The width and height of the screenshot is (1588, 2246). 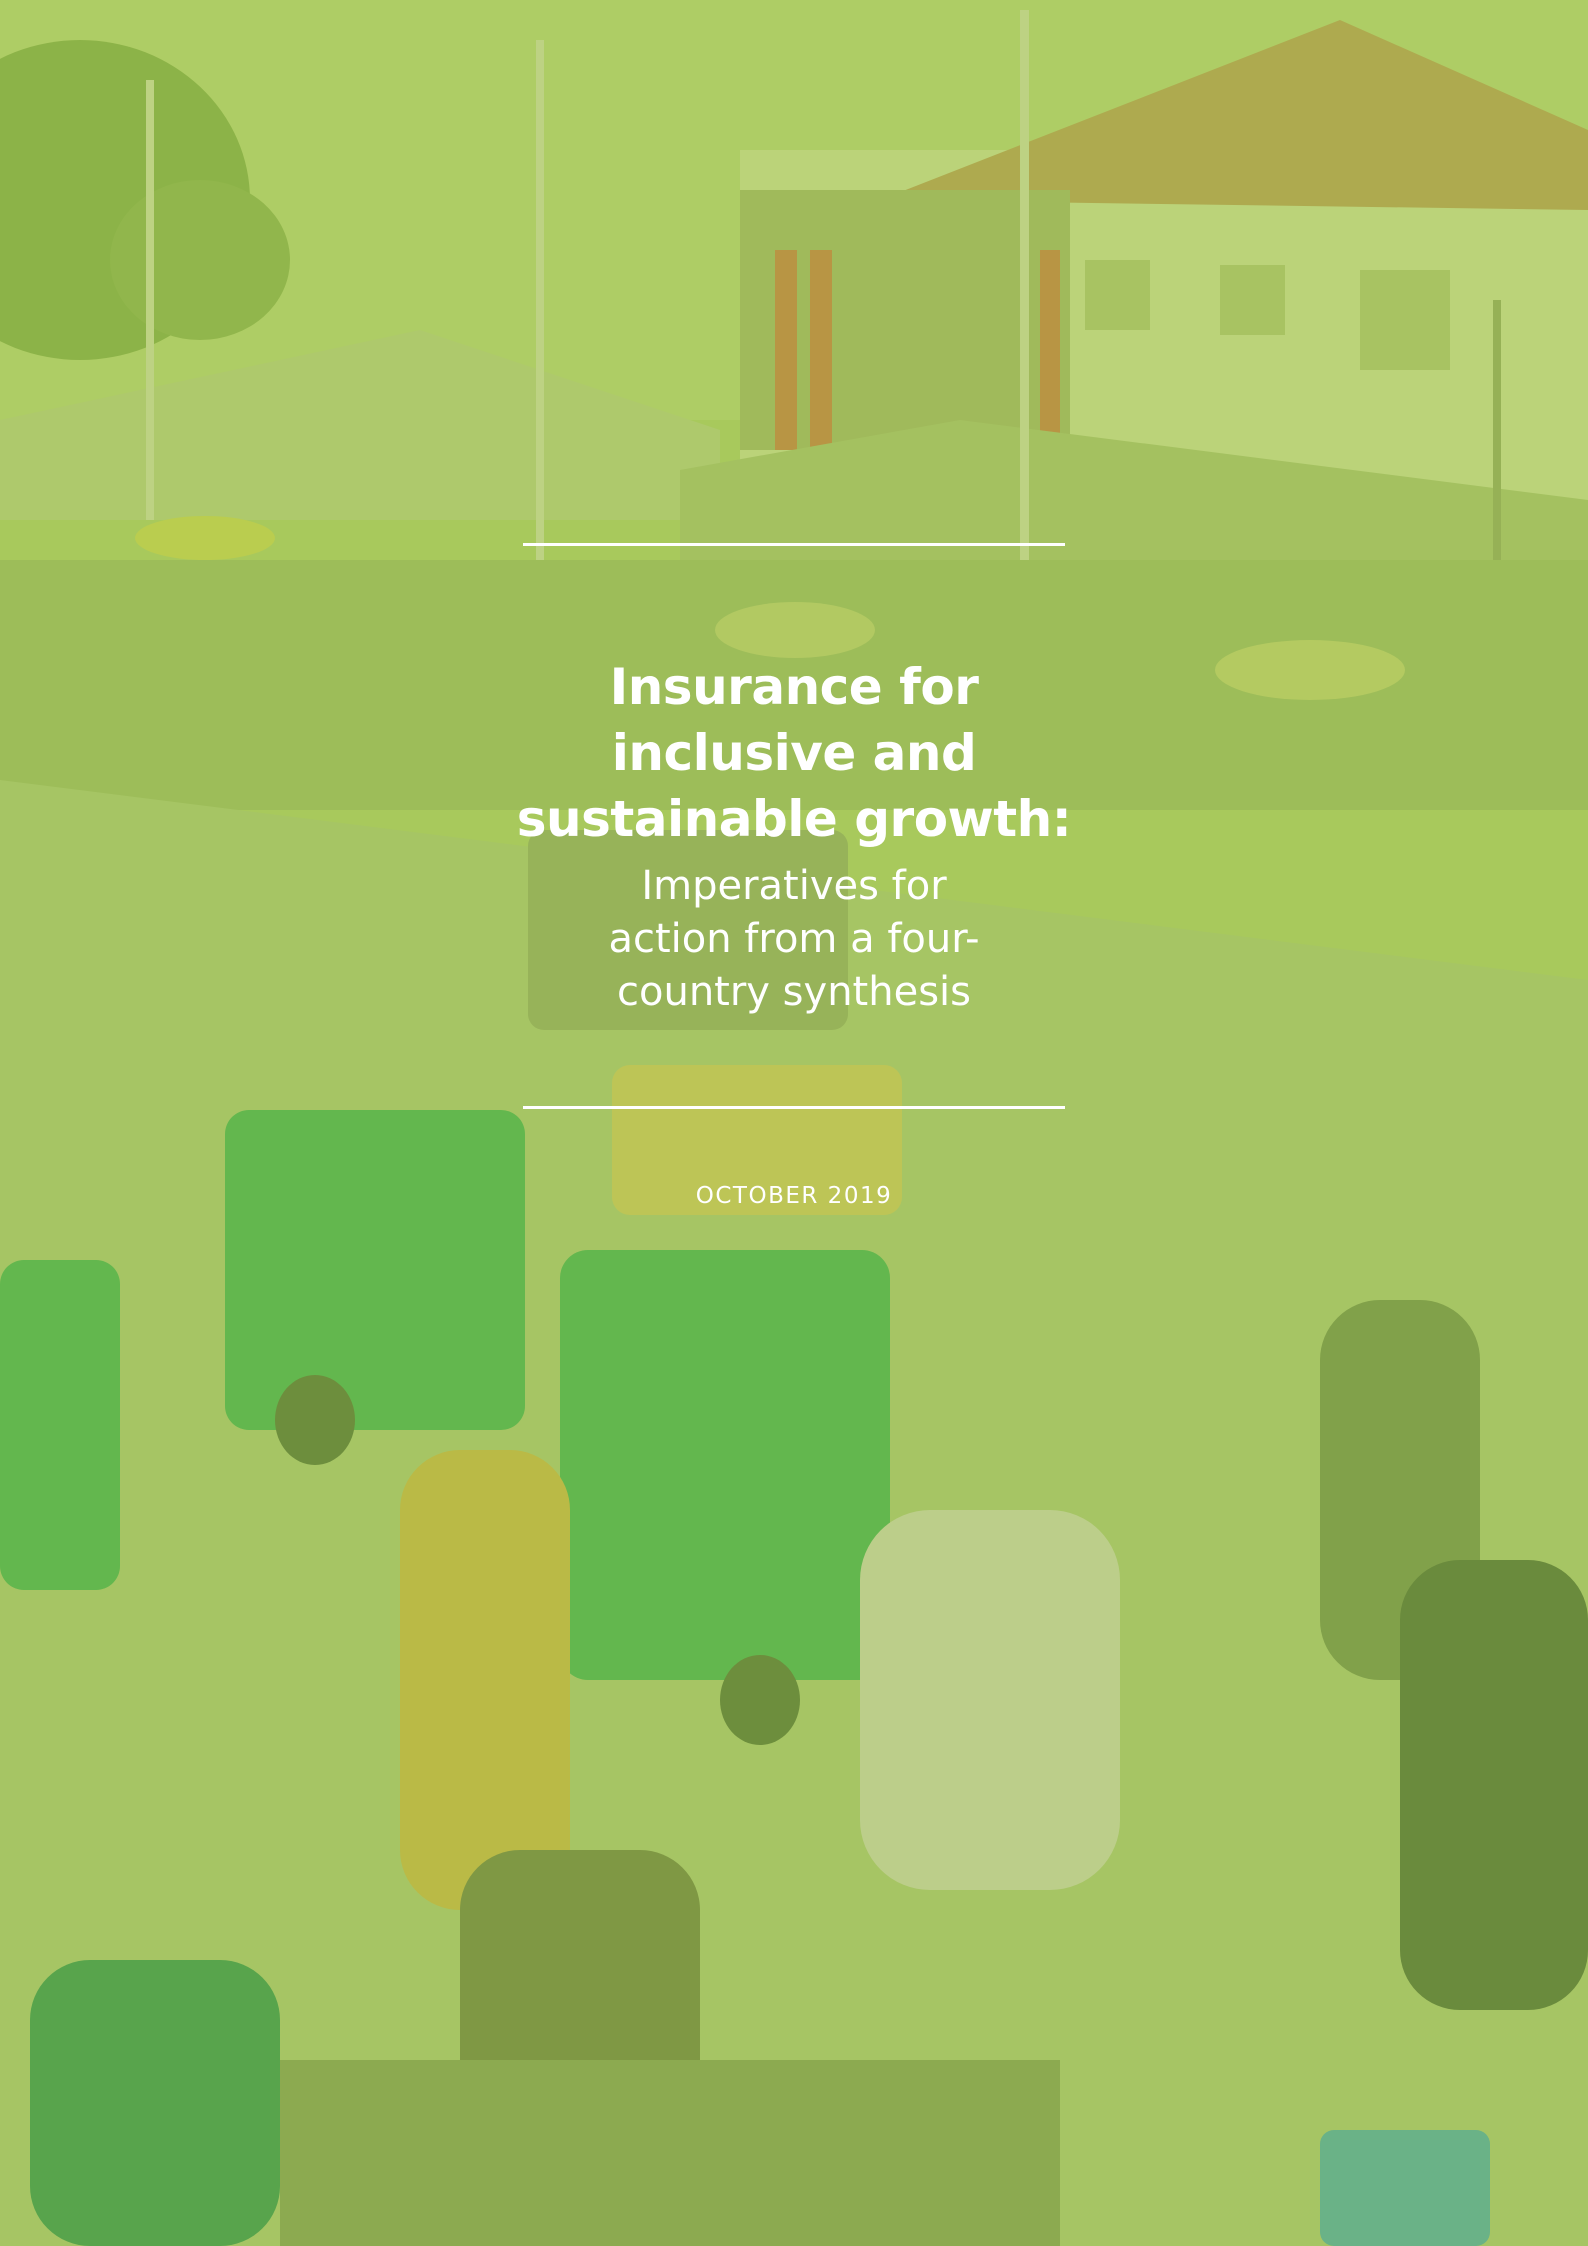 I want to click on subtitle-line-3: country synthesis, so click(x=794, y=992).